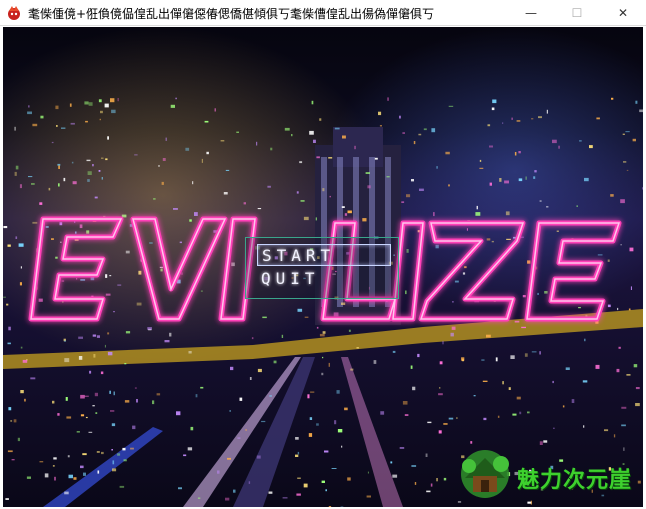 The image size is (646, 509). I want to click on start-menu-item: START, so click(324, 255).